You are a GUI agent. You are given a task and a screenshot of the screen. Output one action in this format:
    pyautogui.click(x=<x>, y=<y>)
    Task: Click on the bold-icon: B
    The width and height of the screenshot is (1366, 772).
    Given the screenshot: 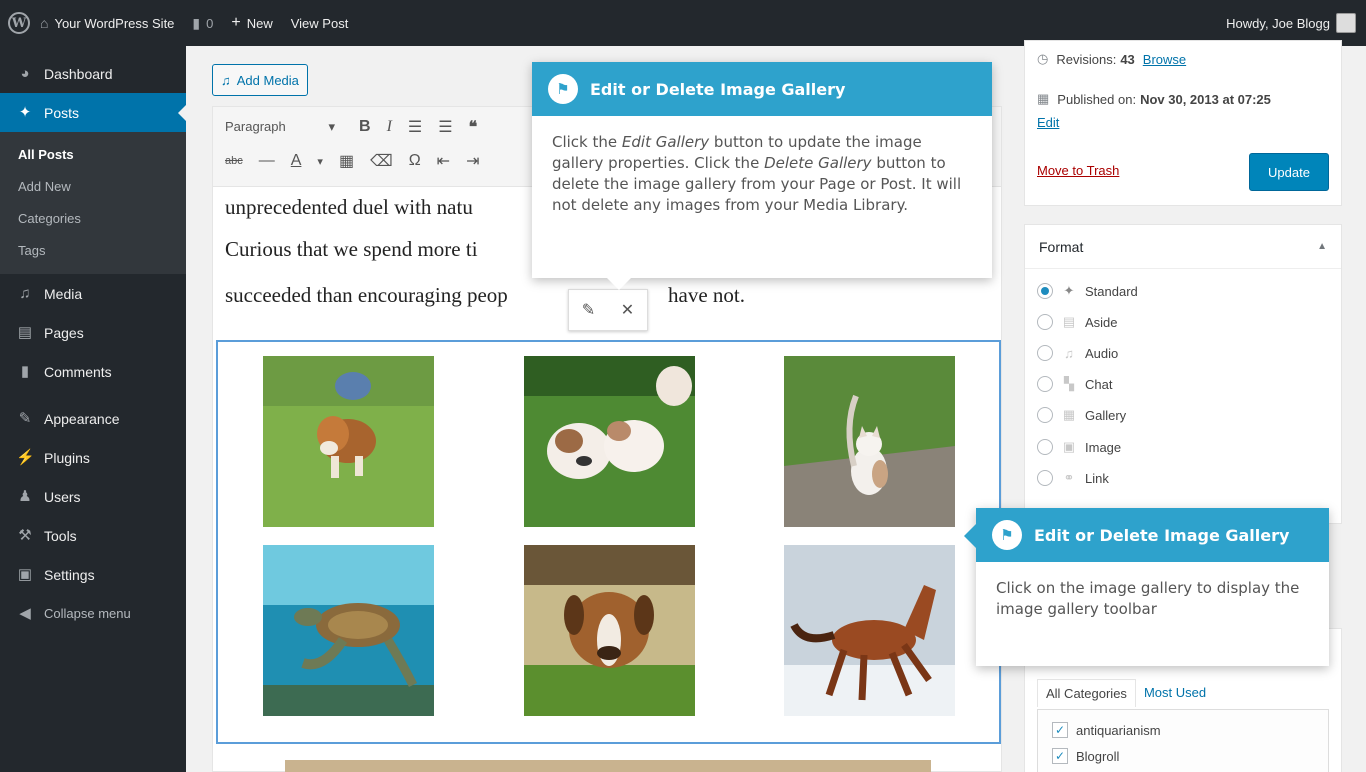 What is the action you would take?
    pyautogui.click(x=365, y=127)
    